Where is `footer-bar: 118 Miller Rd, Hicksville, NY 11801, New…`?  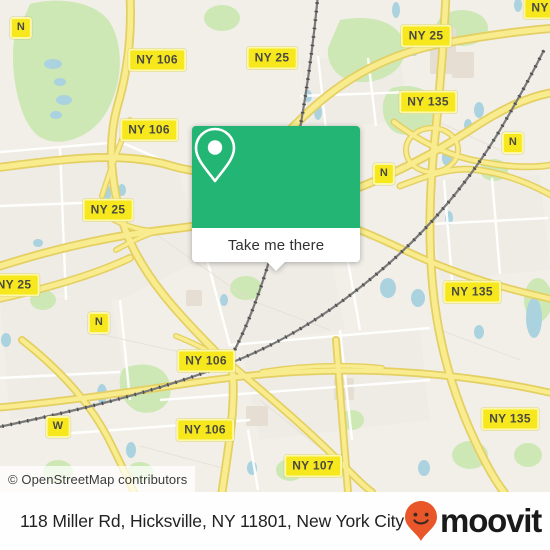
footer-bar: 118 Miller Rd, Hicksville, NY 11801, New… is located at coordinates (275, 521).